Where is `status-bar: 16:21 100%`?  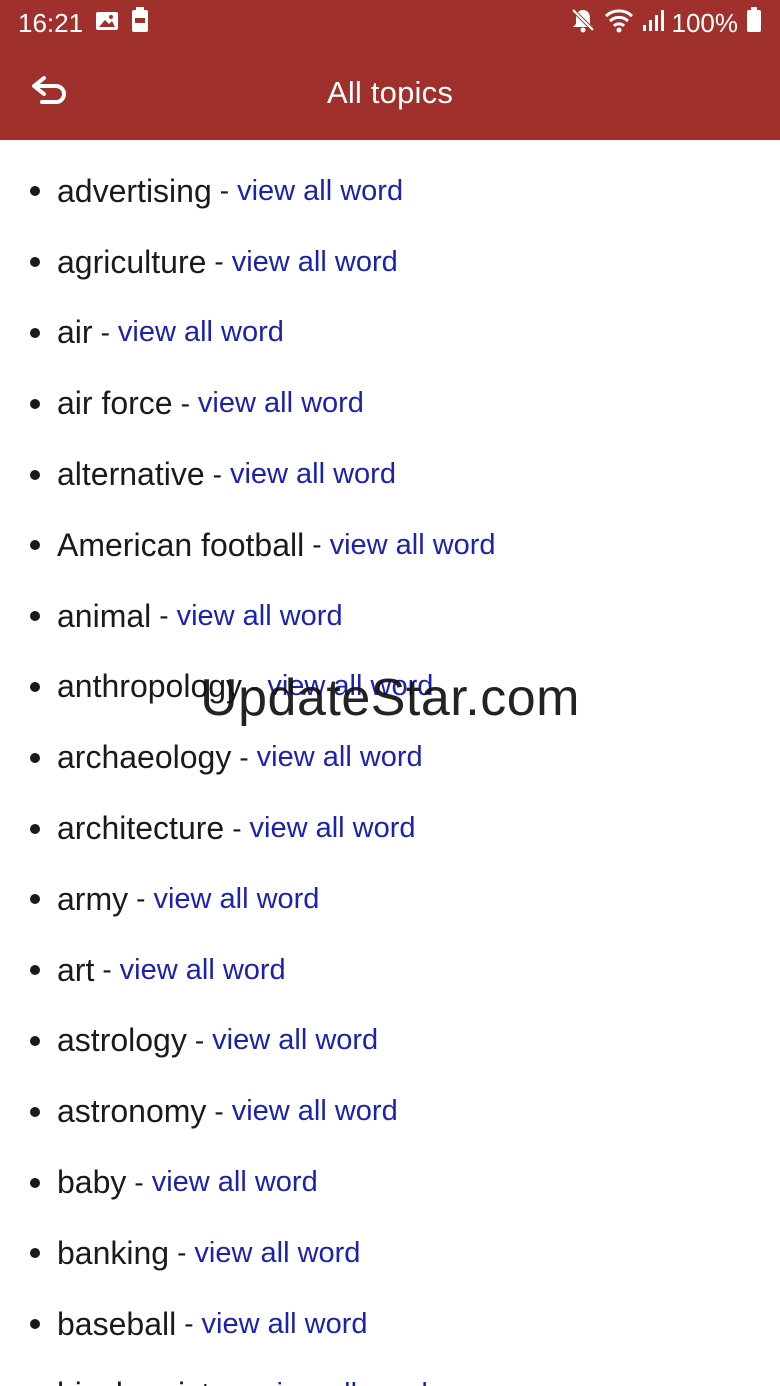
status-bar: 16:21 100% is located at coordinates (390, 23).